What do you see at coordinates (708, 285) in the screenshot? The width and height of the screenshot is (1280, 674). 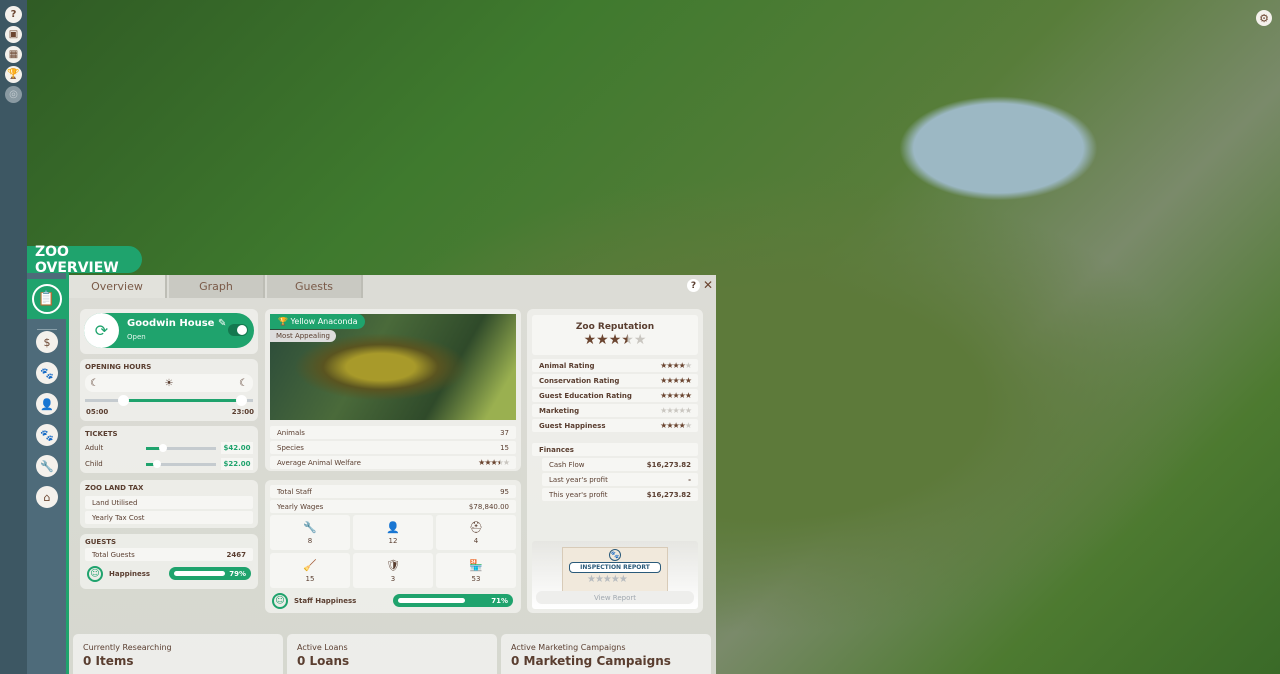 I see `close-button: ✕` at bounding box center [708, 285].